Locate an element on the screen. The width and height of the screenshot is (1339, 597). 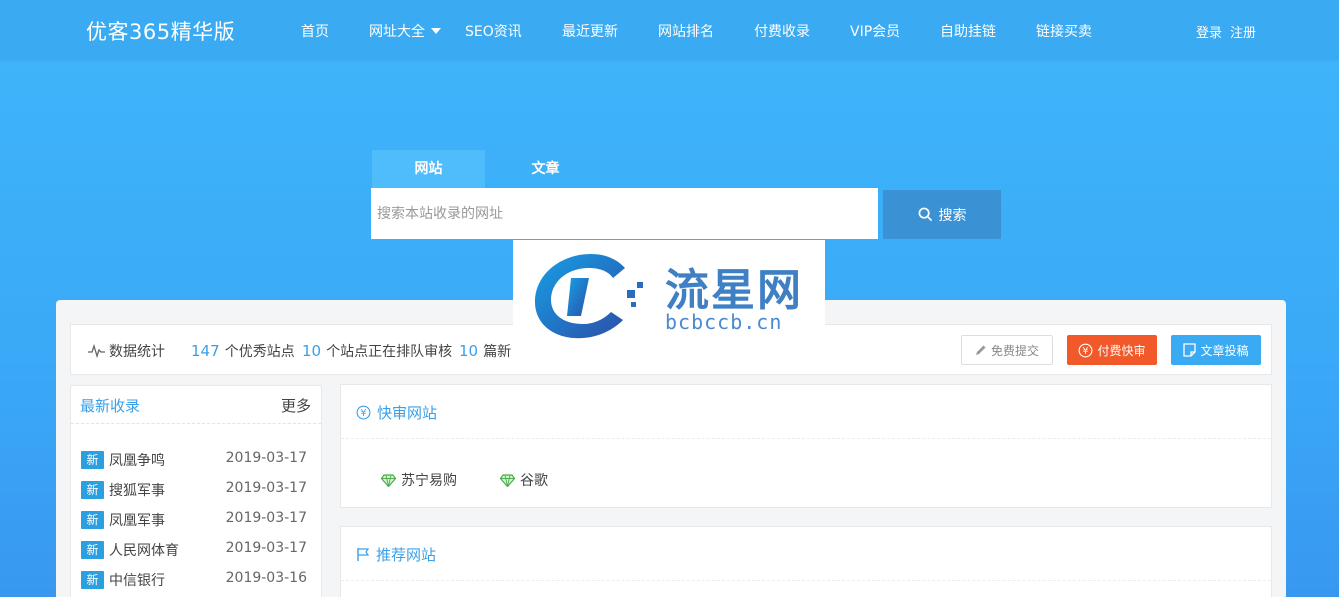
list-item: 新 凤凰争鸣 2019-03-17 is located at coordinates (194, 460).